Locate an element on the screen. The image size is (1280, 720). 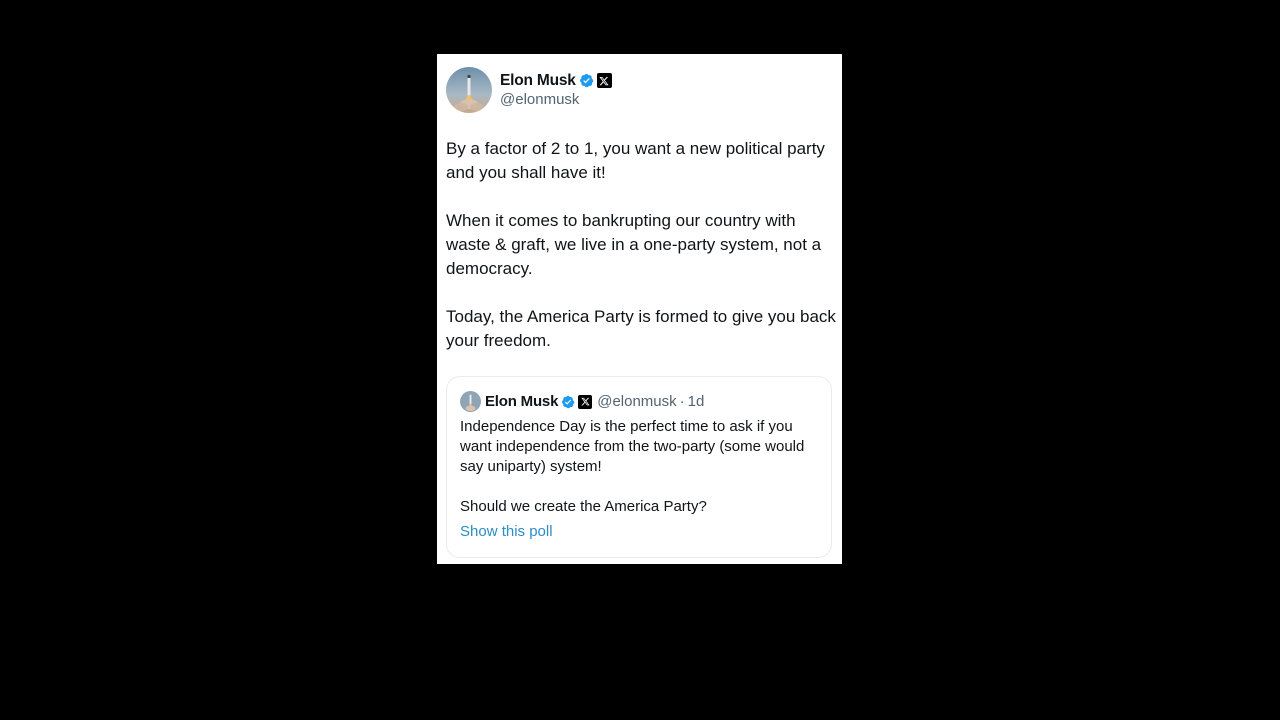
quoted-timestamp: 1d is located at coordinates (696, 401).